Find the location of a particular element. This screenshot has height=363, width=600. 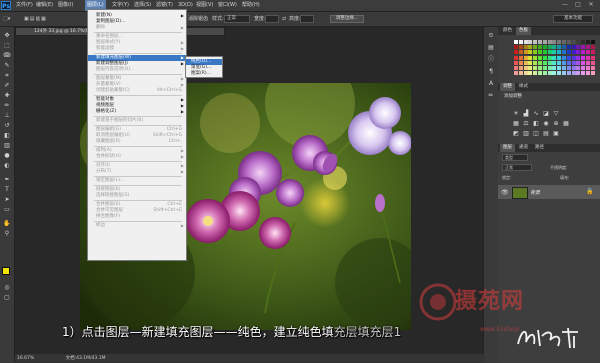

invert-icon: ◩ is located at coordinates (516, 133).